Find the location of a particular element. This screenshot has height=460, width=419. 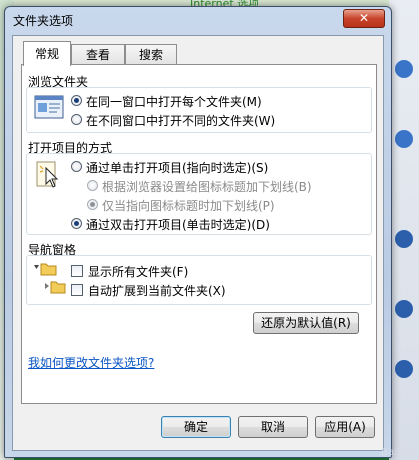

watermark: Bai经验 is located at coordinates (399, 452).